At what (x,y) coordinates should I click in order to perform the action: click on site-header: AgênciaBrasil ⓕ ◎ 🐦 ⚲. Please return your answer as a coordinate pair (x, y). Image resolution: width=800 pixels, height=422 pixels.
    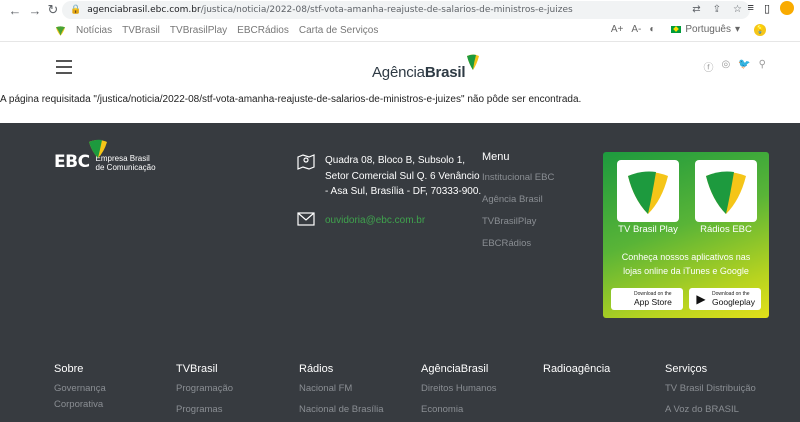
    Looking at the image, I should click on (400, 66).